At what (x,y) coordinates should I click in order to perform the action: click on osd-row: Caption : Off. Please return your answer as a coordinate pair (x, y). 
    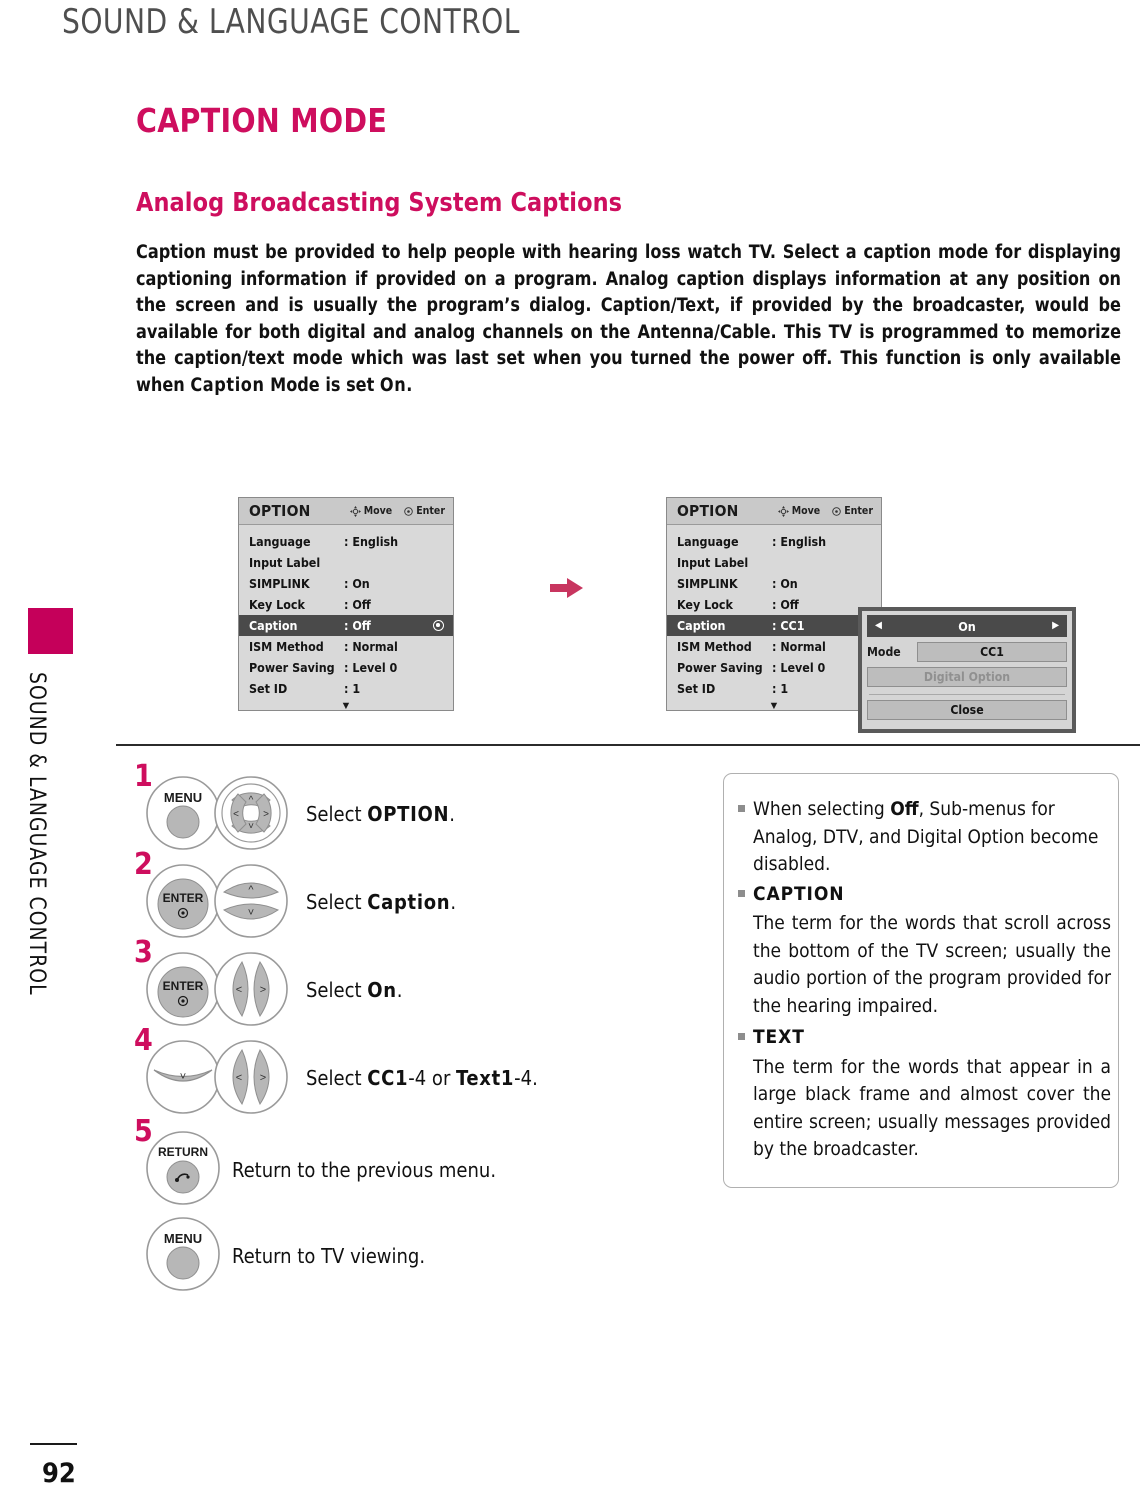
    Looking at the image, I should click on (346, 625).